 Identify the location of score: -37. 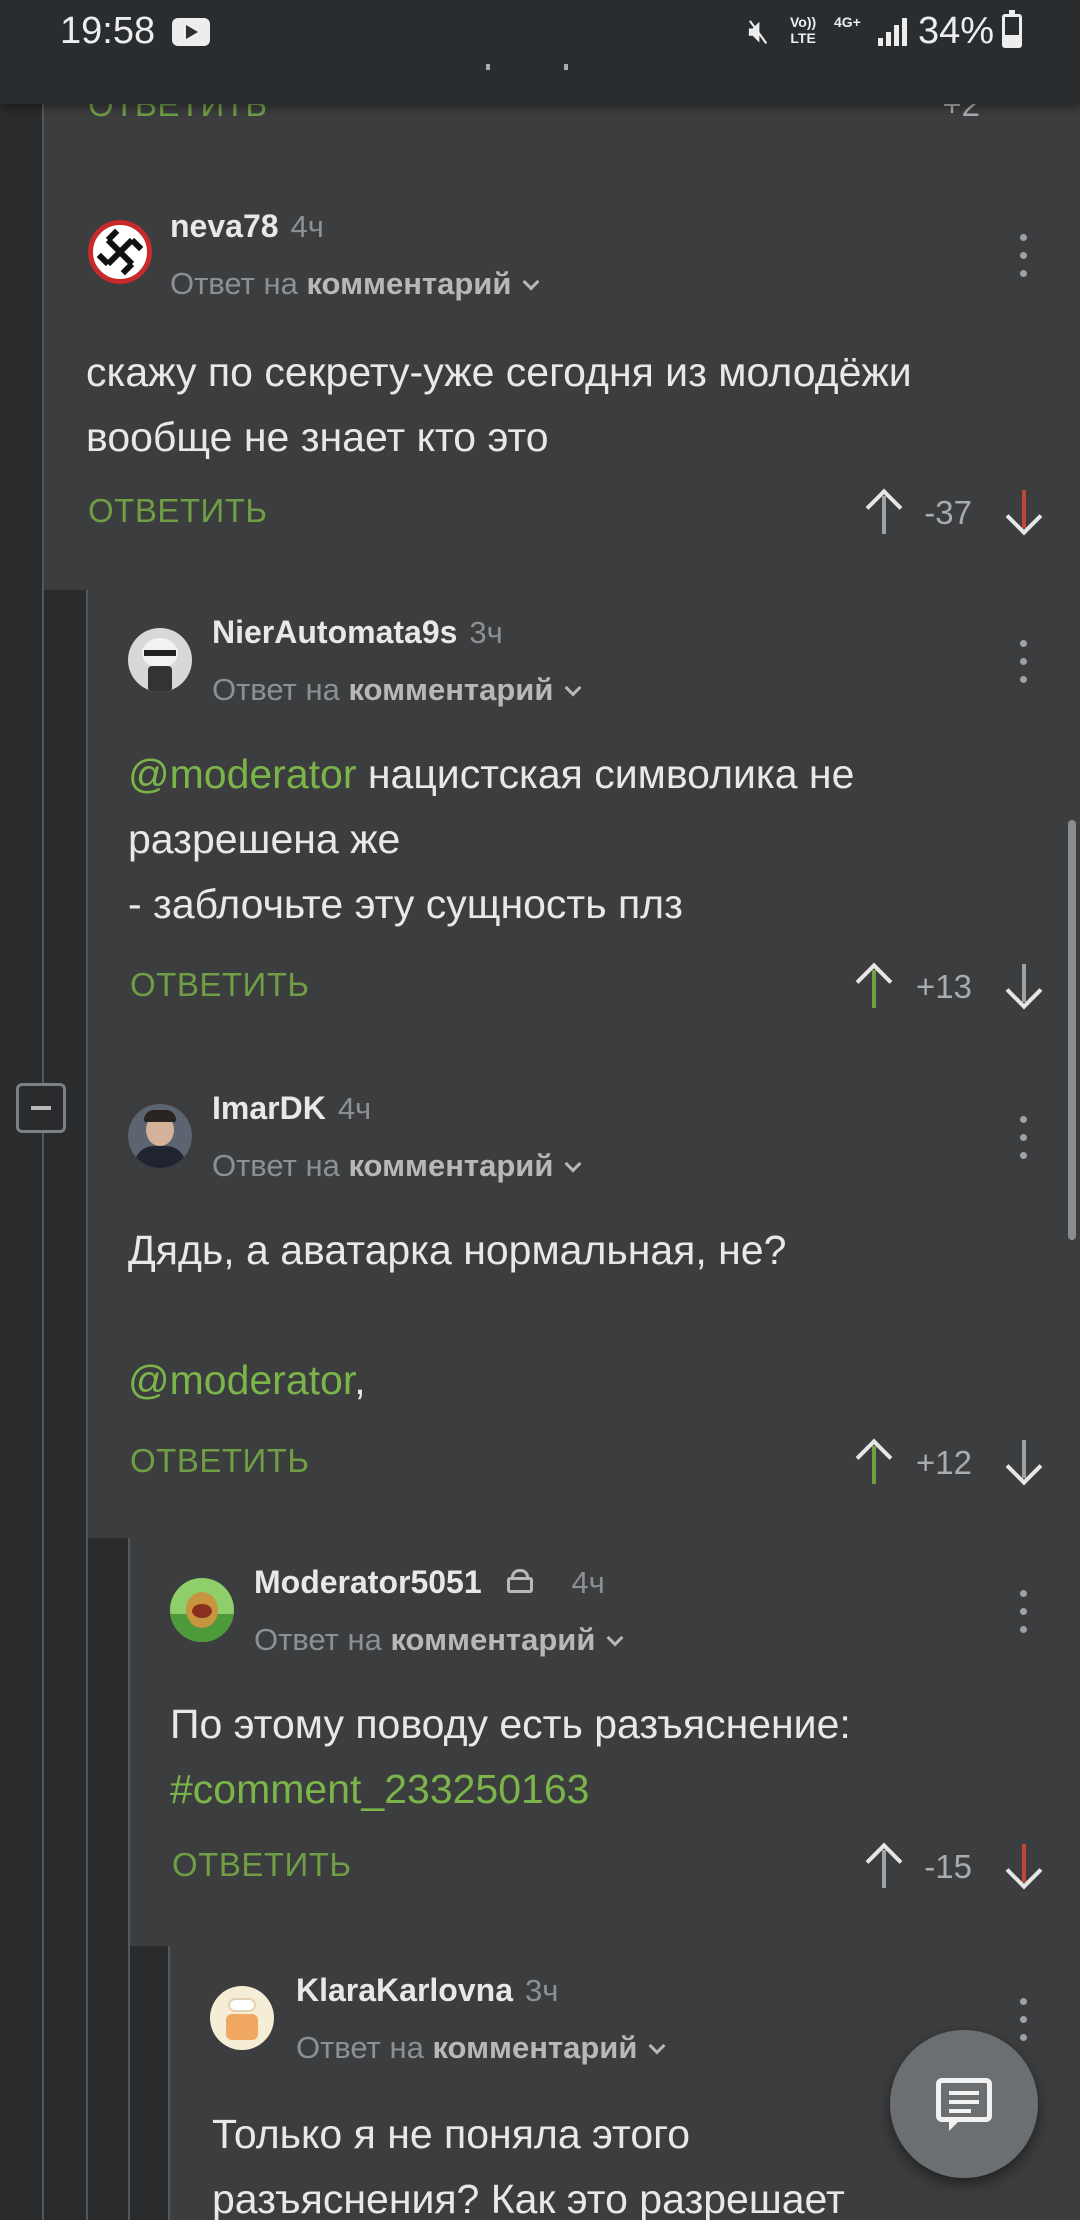
(948, 512).